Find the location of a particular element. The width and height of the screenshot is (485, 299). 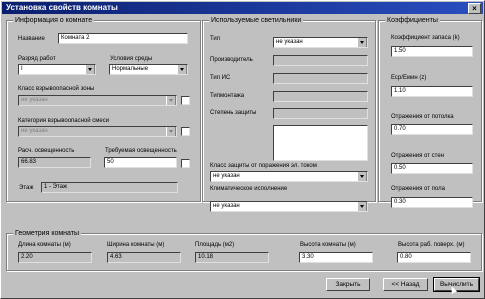

mounting-label: Типмонтажа is located at coordinates (227, 96).